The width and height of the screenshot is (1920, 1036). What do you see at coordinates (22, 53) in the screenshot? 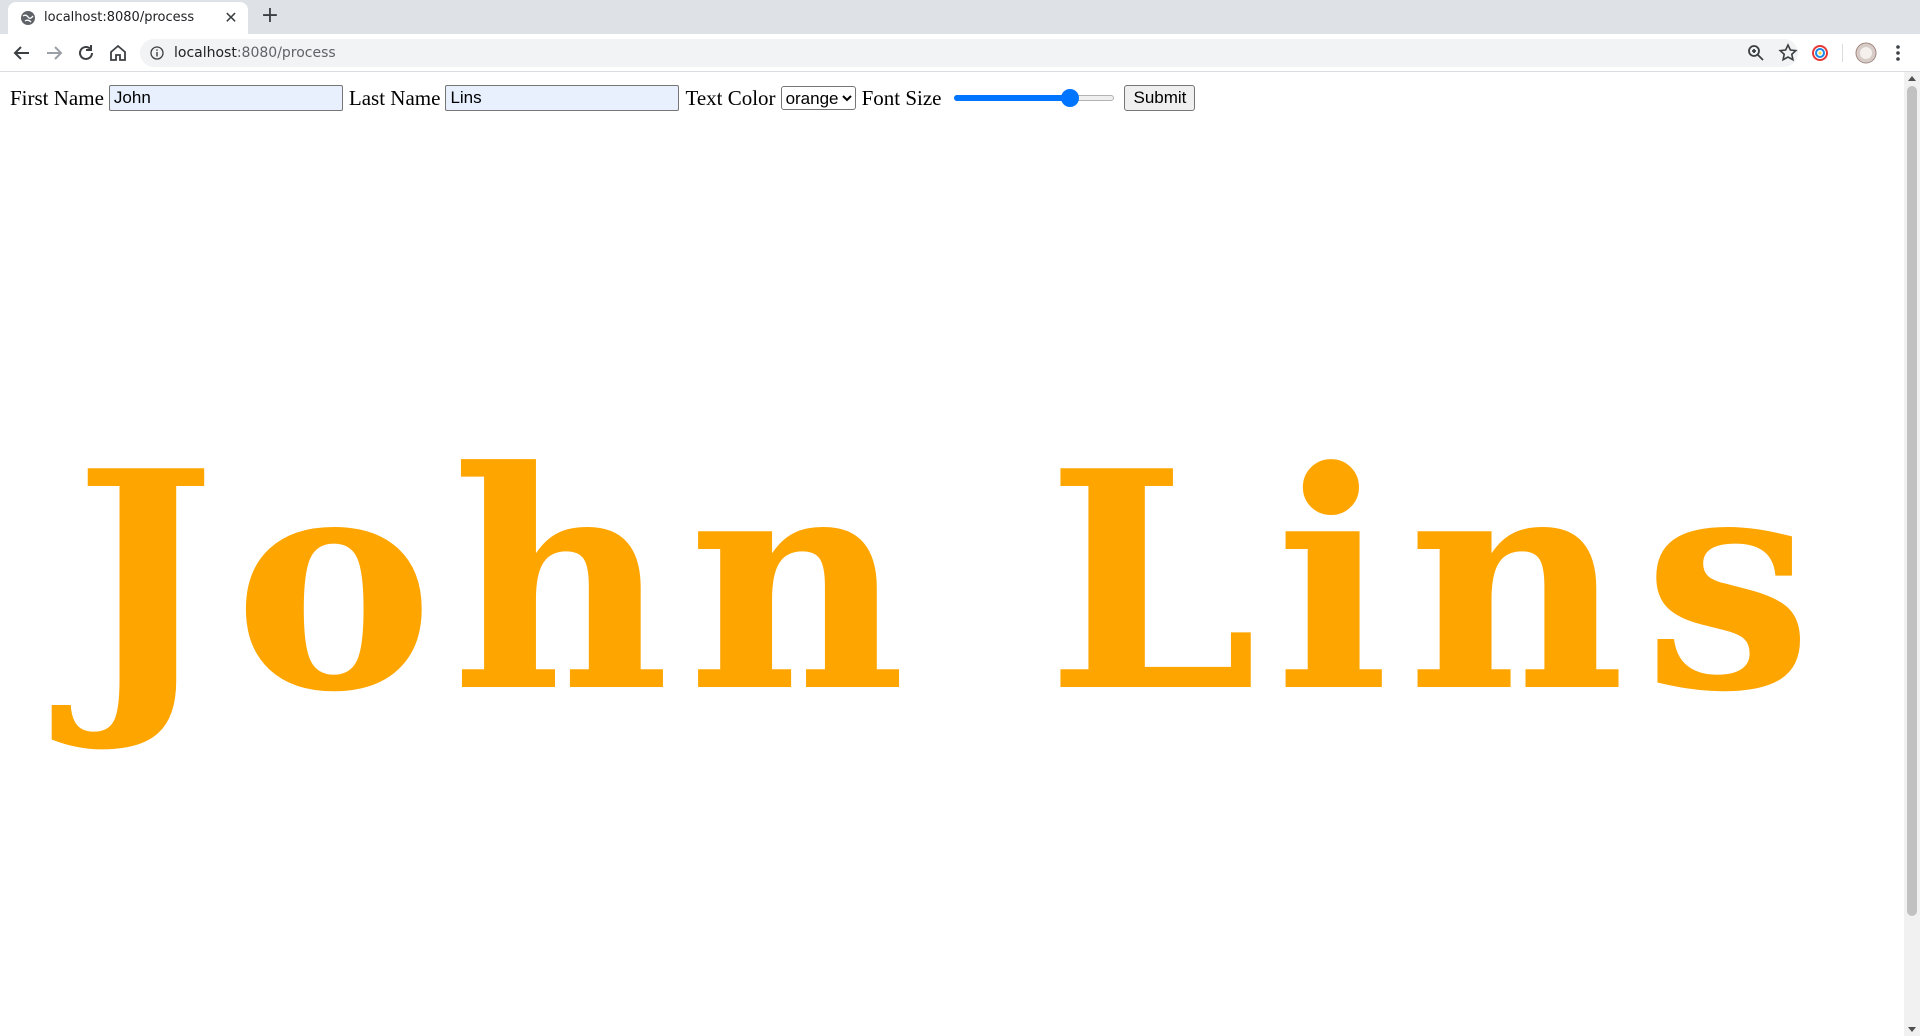
I see `back-arrow-icon` at bounding box center [22, 53].